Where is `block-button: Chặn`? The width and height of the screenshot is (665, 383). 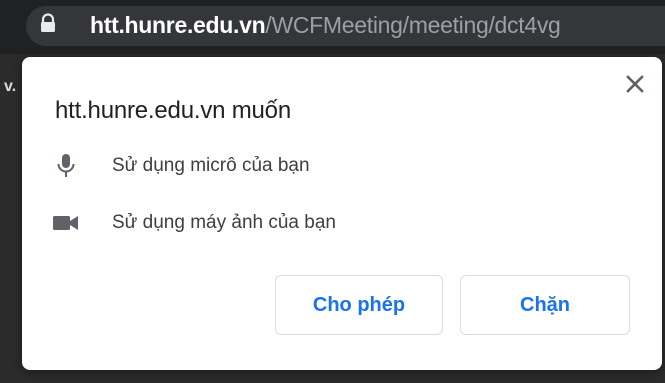 block-button: Chặn is located at coordinates (545, 305).